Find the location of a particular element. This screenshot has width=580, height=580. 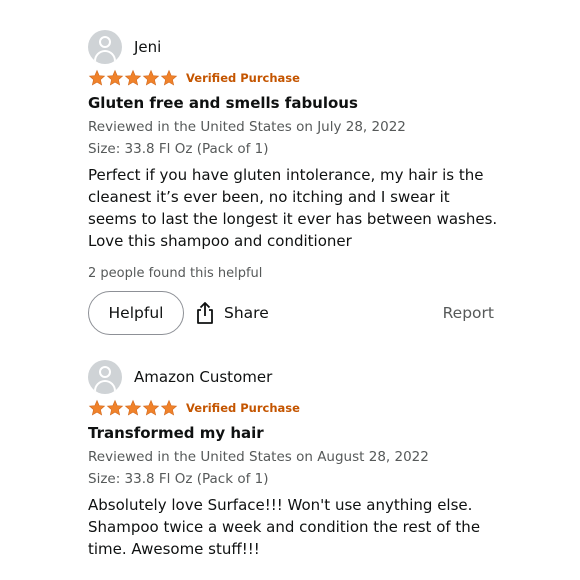

report-link: Report is located at coordinates (468, 313).